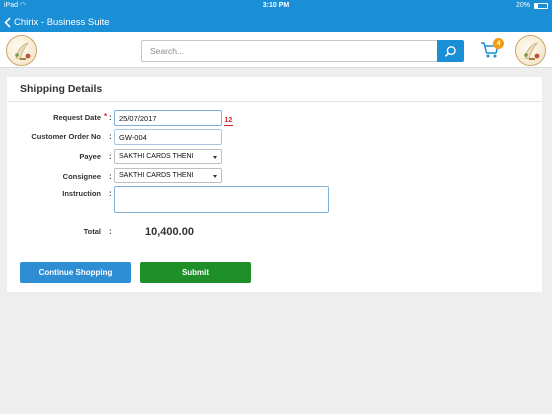  I want to click on app-title: Chirix - Business Suite, so click(62, 22).